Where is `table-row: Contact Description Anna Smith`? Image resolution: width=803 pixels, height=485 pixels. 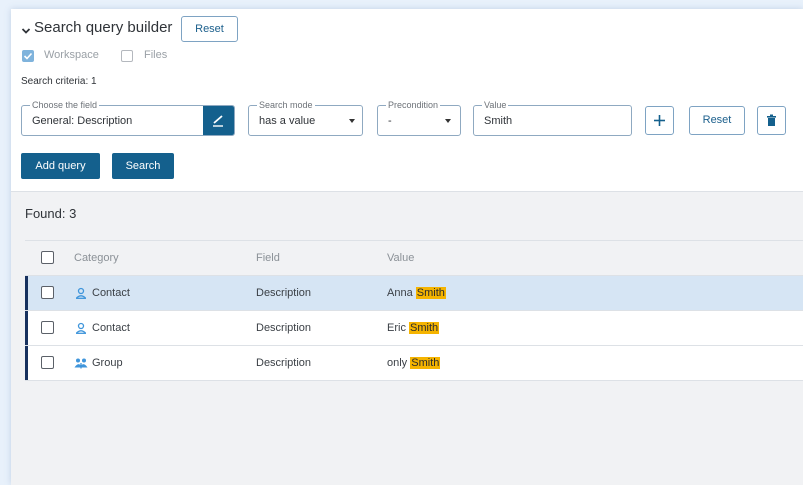
table-row: Contact Description Anna Smith is located at coordinates (414, 293).